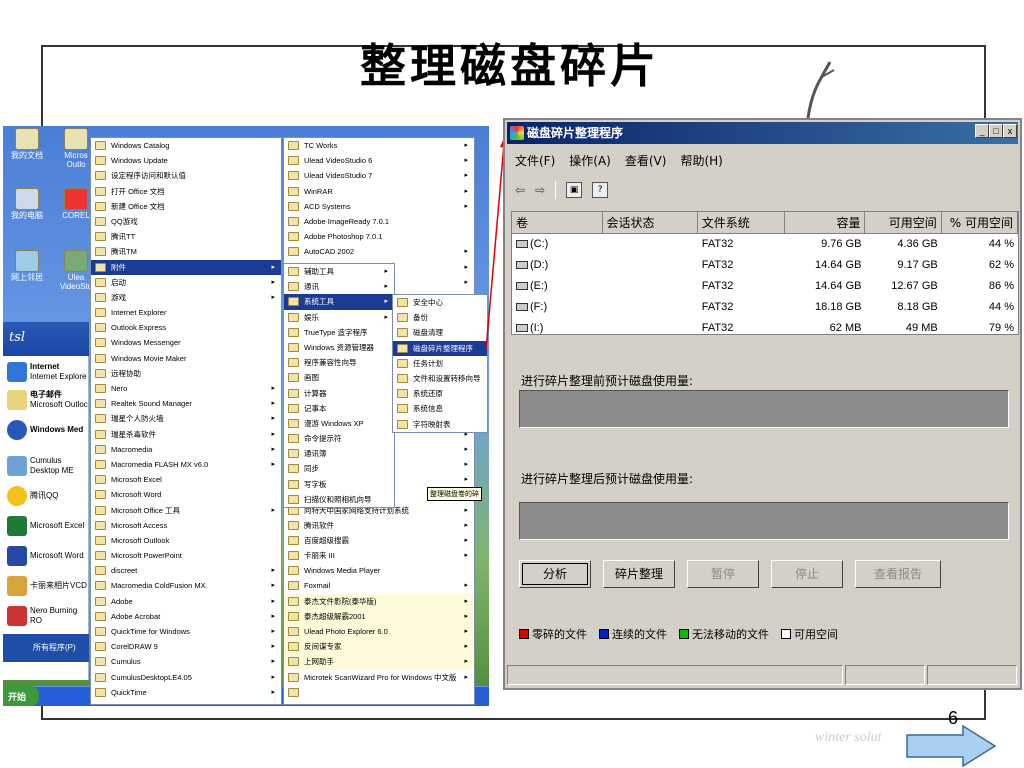 This screenshot has width=1024, height=768. What do you see at coordinates (339, 423) in the screenshot?
I see `menu-item: 漫游 Windows XP` at bounding box center [339, 423].